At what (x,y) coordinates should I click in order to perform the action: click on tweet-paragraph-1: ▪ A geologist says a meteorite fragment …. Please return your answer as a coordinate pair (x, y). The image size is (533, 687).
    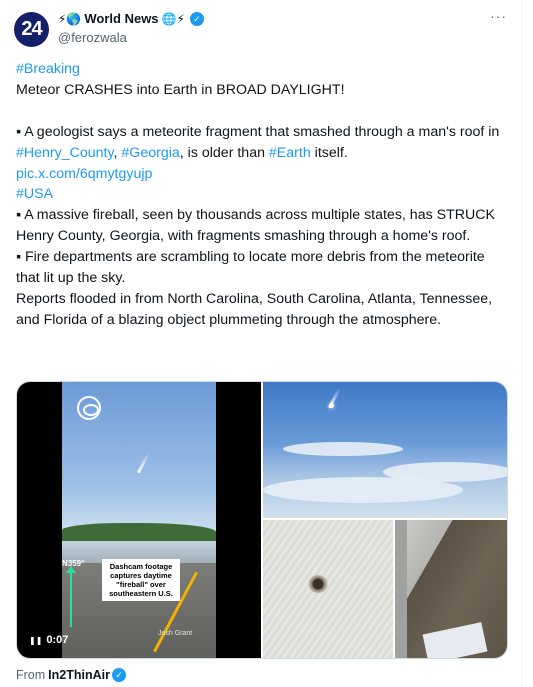
    Looking at the image, I should click on (261, 143).